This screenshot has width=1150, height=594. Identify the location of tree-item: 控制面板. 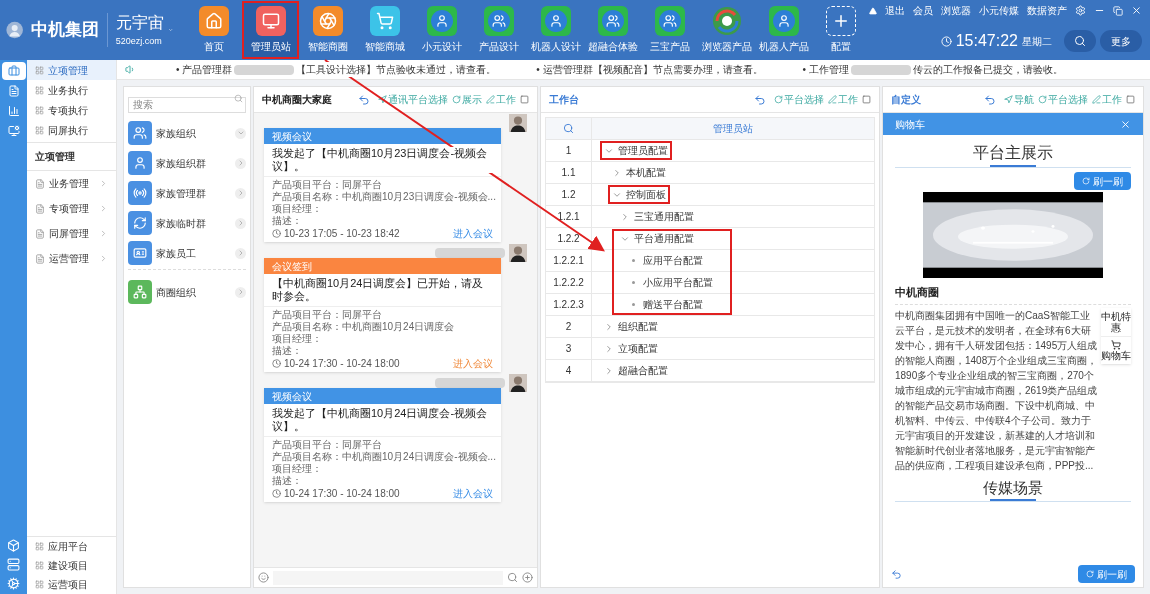
(646, 194).